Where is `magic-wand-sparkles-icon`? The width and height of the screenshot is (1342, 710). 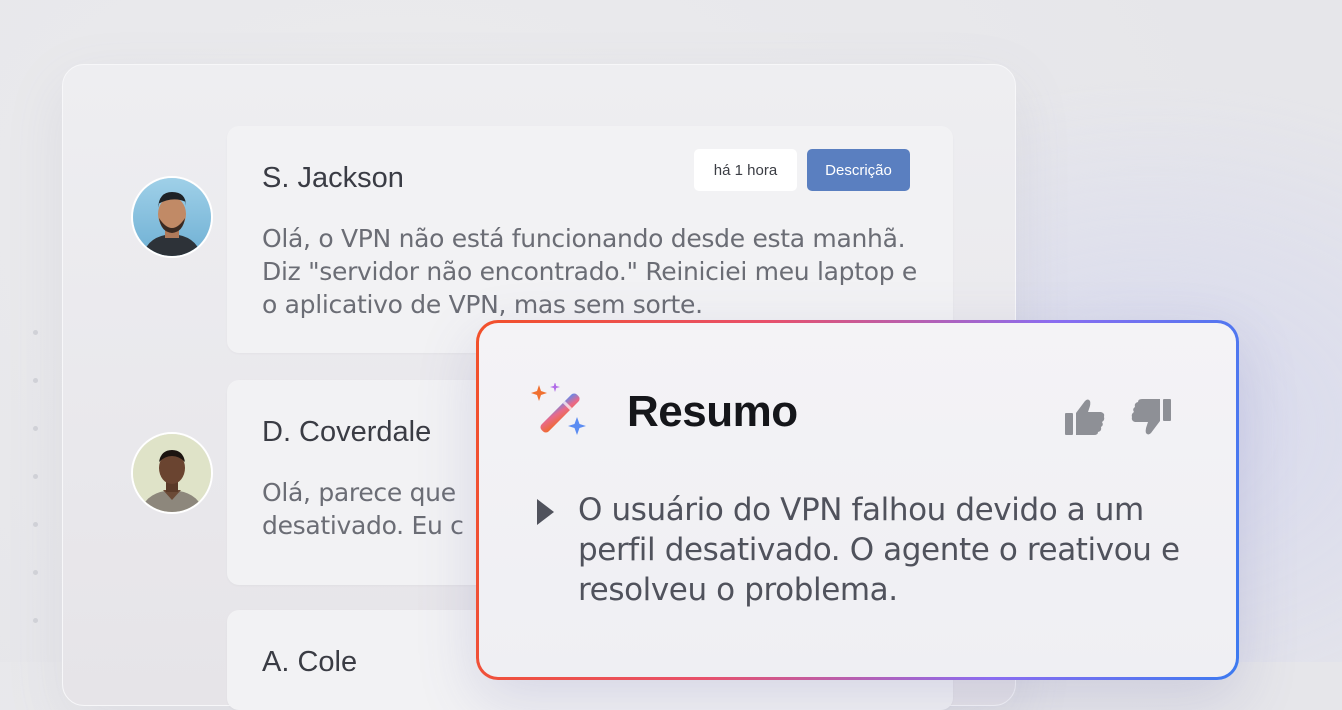
magic-wand-sparkles-icon is located at coordinates (558, 409).